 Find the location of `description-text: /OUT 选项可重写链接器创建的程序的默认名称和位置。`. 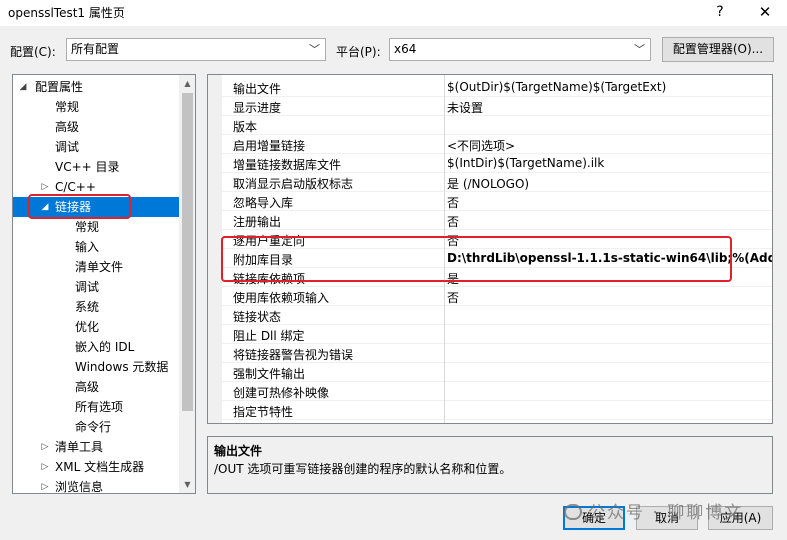

description-text: /OUT 选项可重写链接器创建的程序的默认名称和位置。 is located at coordinates (363, 469).